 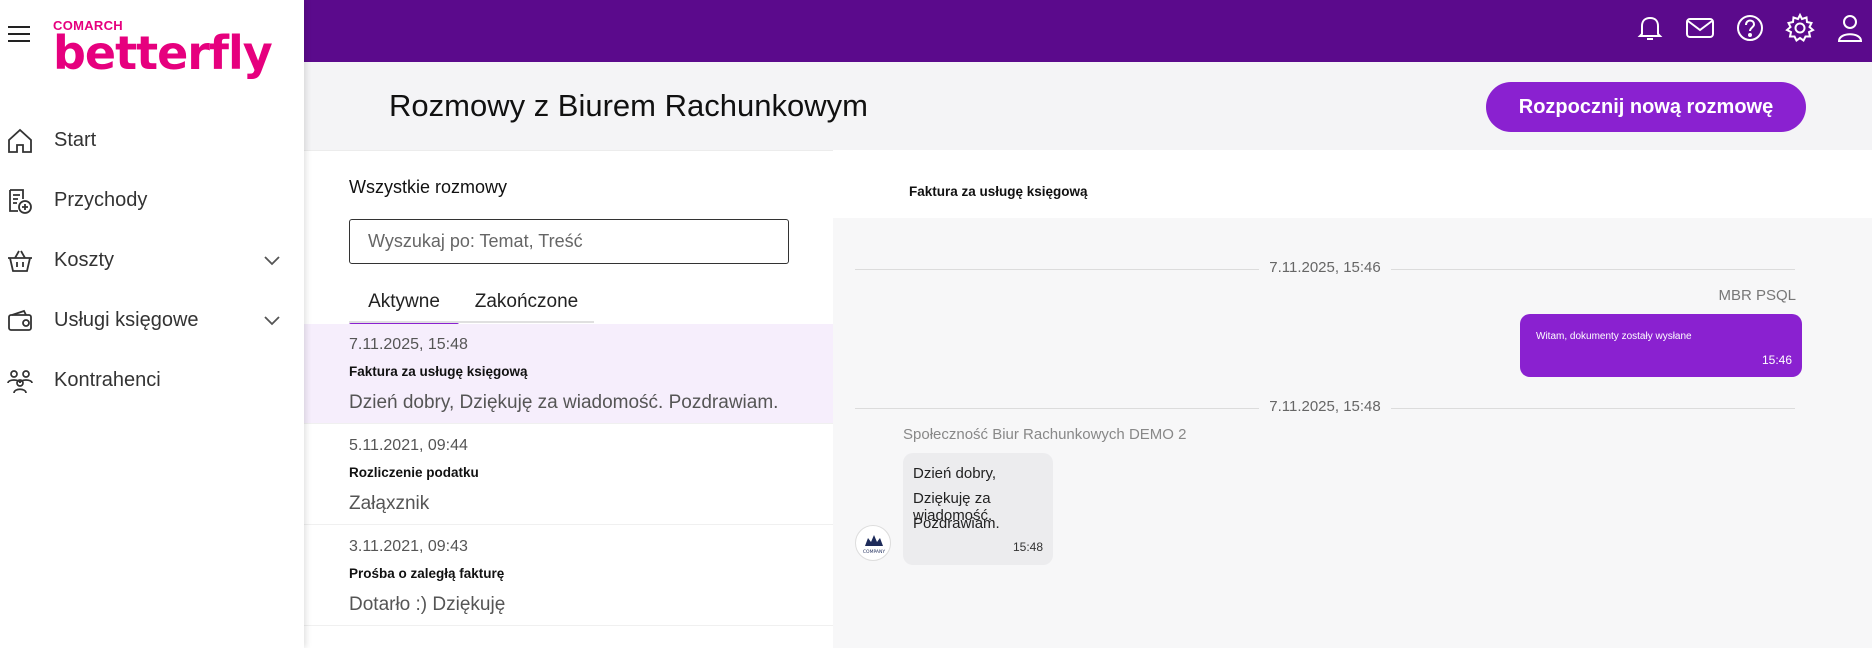 I want to click on page-title: Rozmowy z Biurem Rachunkowym, so click(x=628, y=105).